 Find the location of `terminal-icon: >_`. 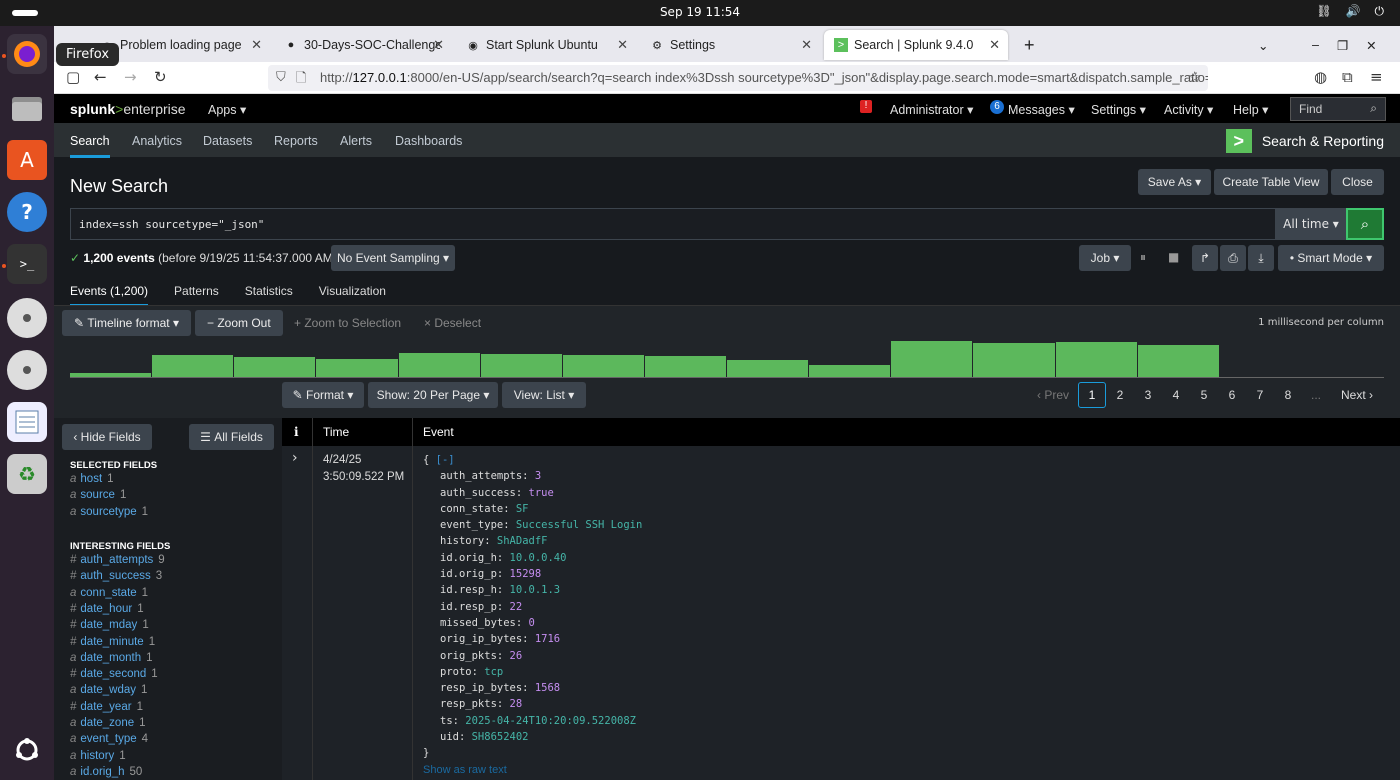

terminal-icon: >_ is located at coordinates (27, 264).